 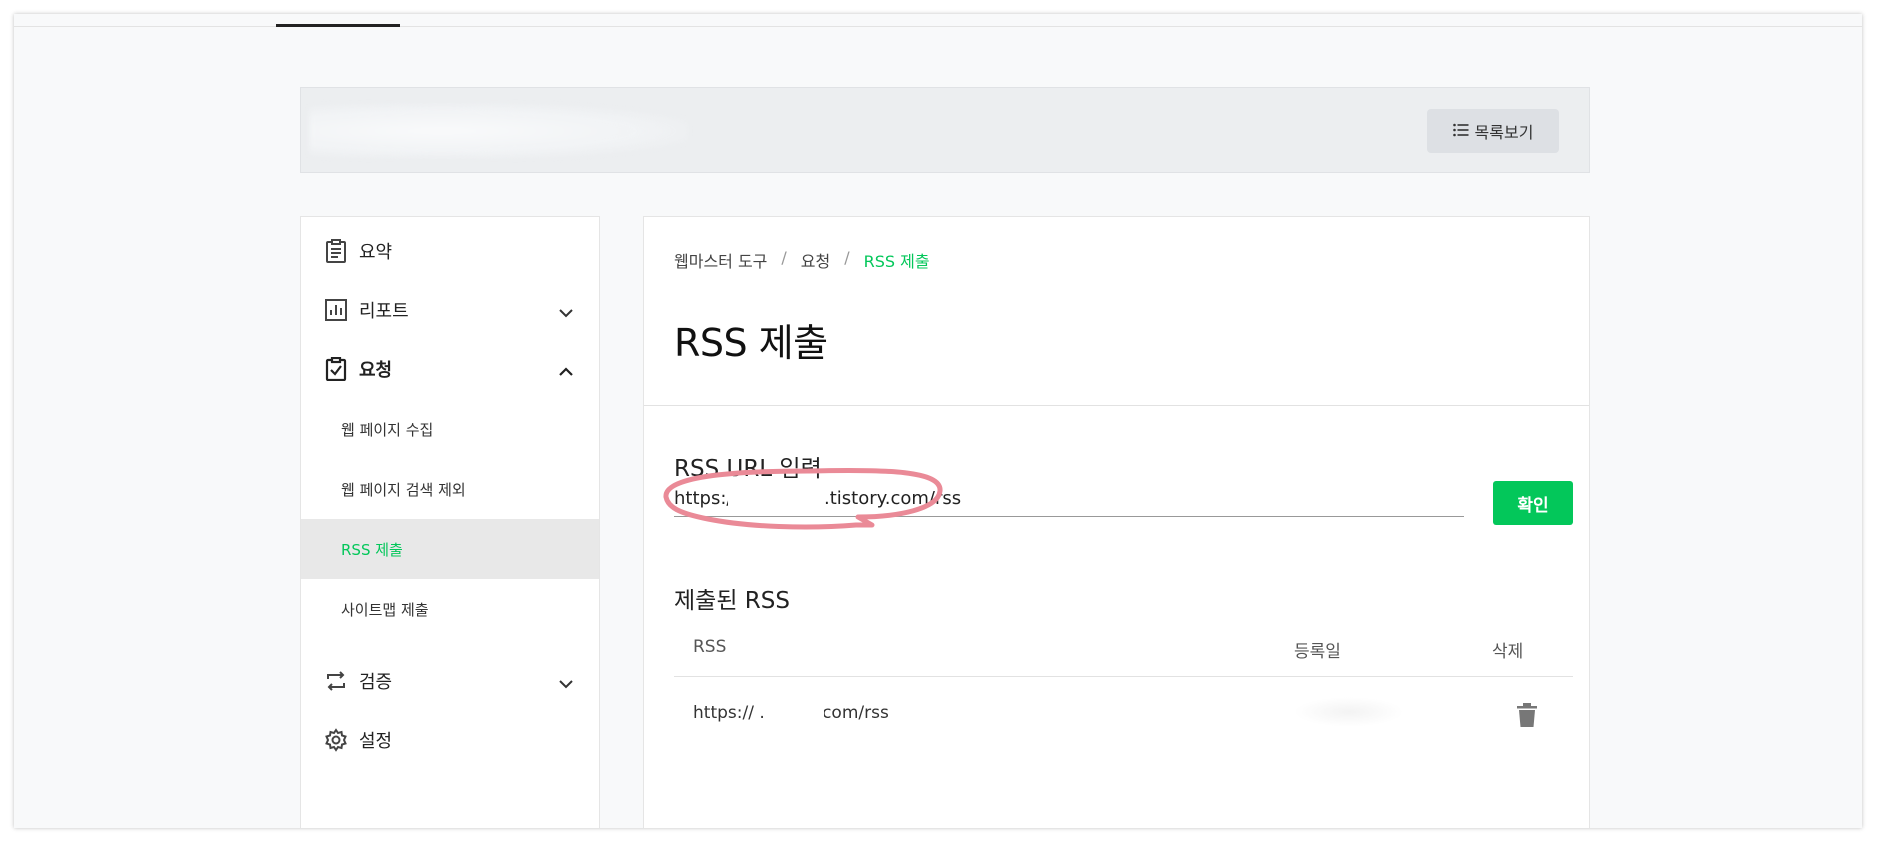 I want to click on list-icon, so click(x=1460, y=131).